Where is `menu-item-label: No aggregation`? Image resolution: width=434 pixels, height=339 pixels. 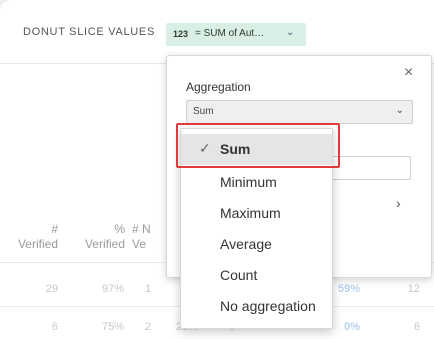 menu-item-label: No aggregation is located at coordinates (268, 306).